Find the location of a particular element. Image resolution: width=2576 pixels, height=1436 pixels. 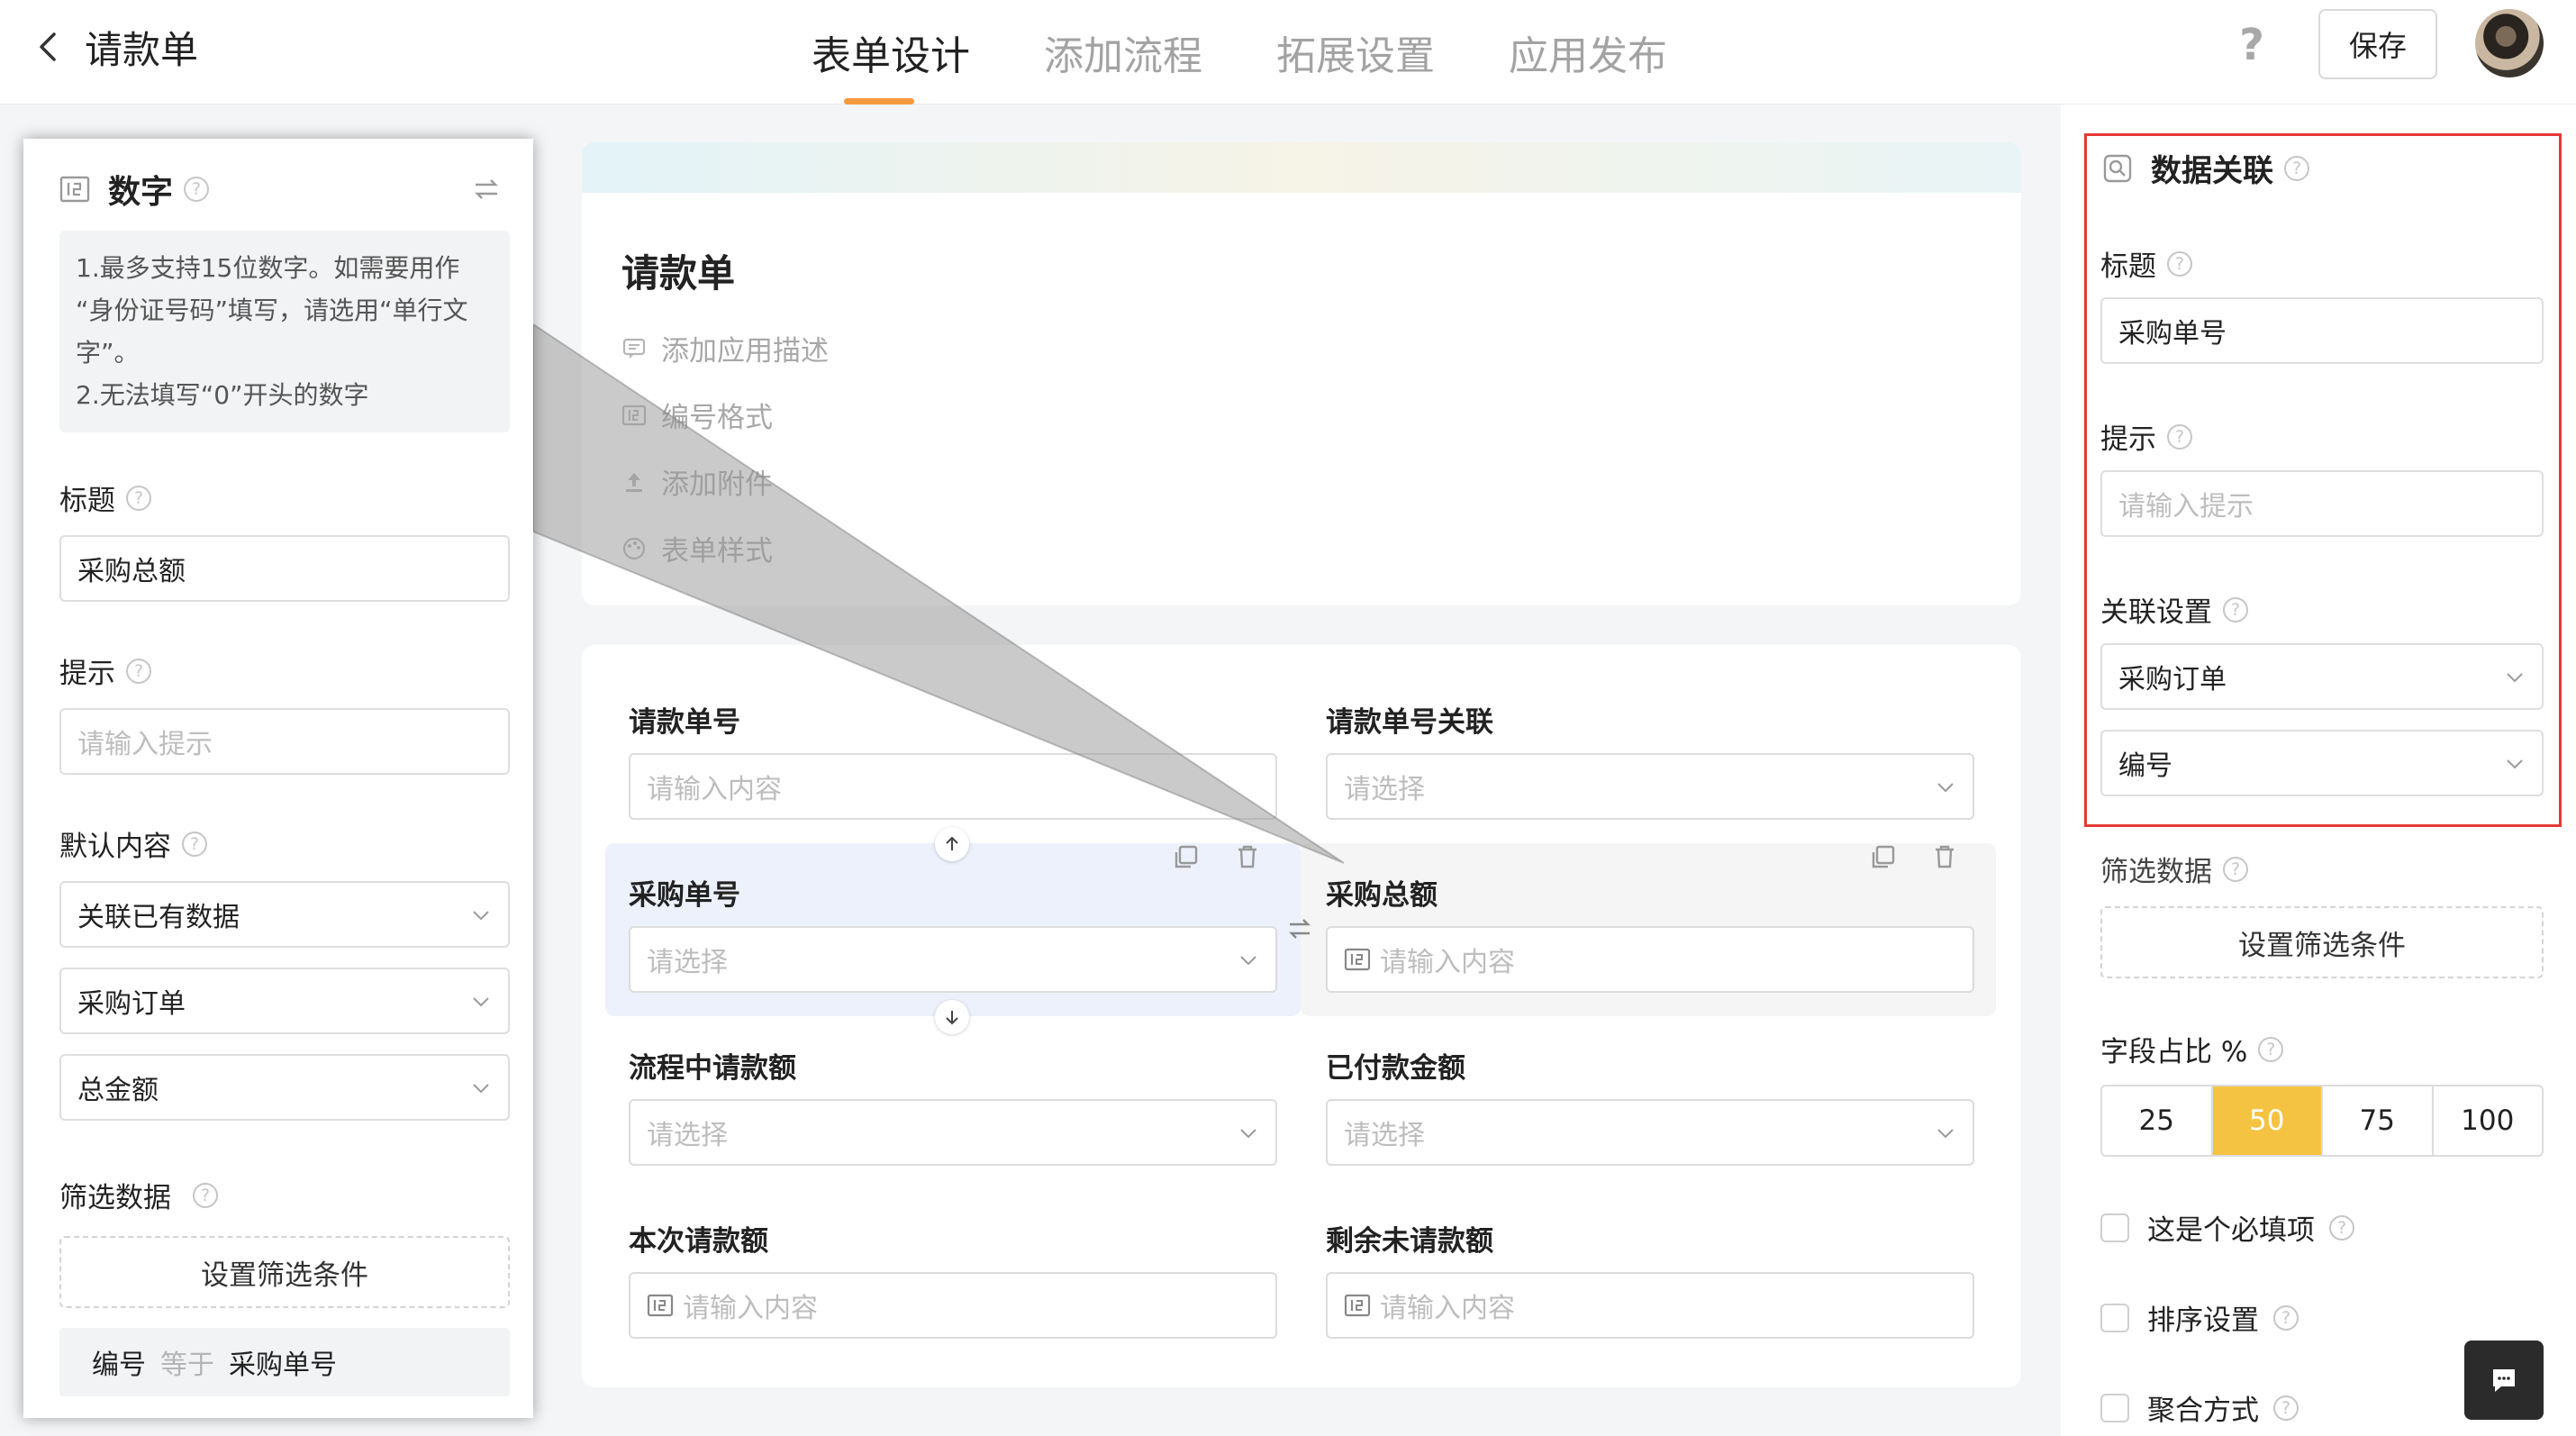

filter-data-label-text: 筛选数据 is located at coordinates (115, 1198).